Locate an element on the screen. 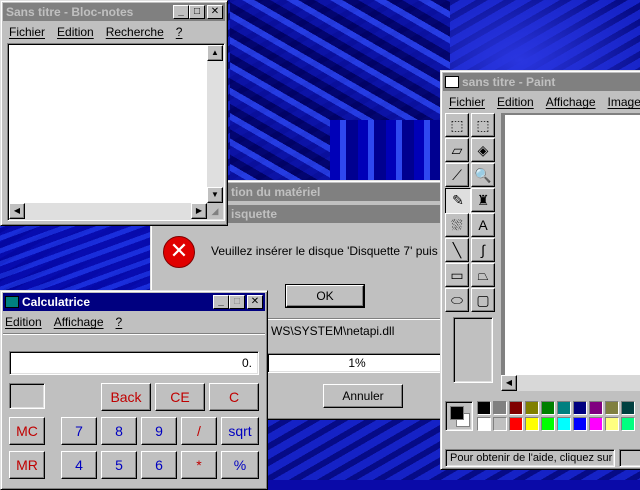 The width and height of the screenshot is (640, 490). ok-button: OK is located at coordinates (325, 296).